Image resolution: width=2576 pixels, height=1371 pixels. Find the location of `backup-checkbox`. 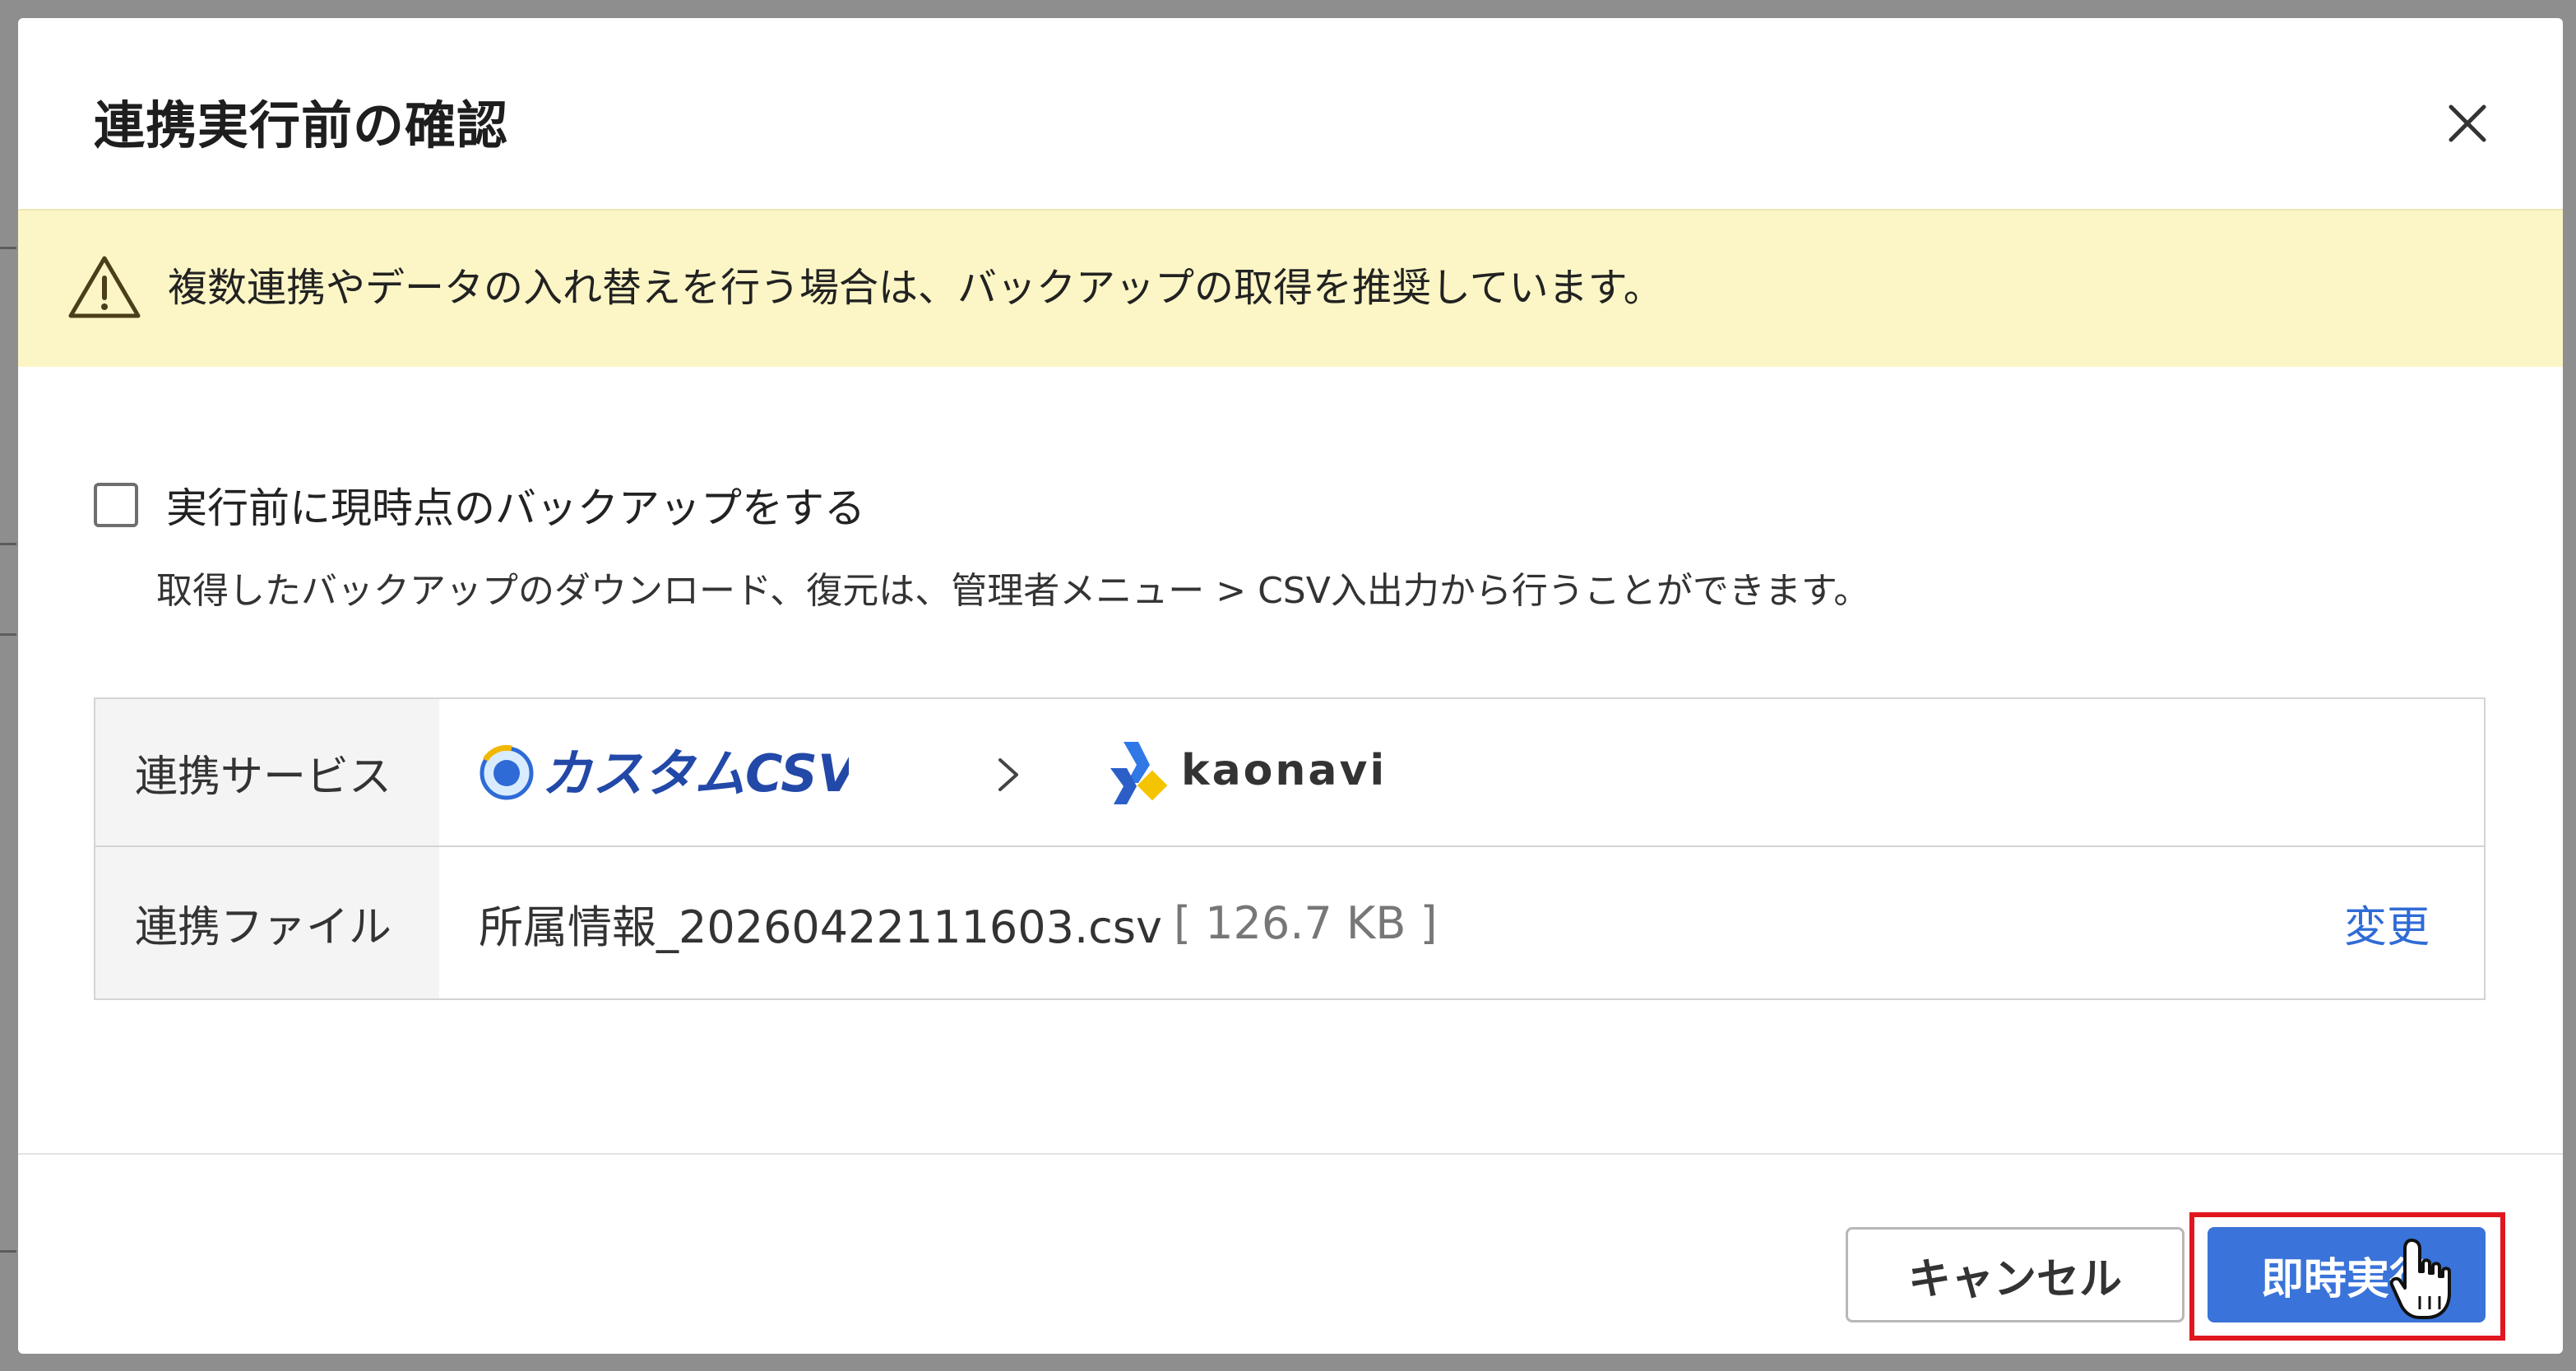

backup-checkbox is located at coordinates (116, 505).